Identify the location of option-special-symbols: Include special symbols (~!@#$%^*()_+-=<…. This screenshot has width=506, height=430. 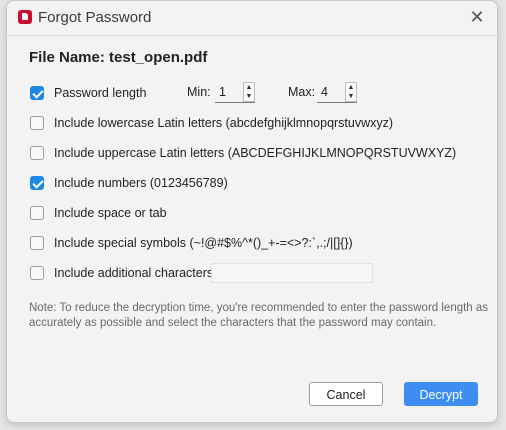
(191, 243).